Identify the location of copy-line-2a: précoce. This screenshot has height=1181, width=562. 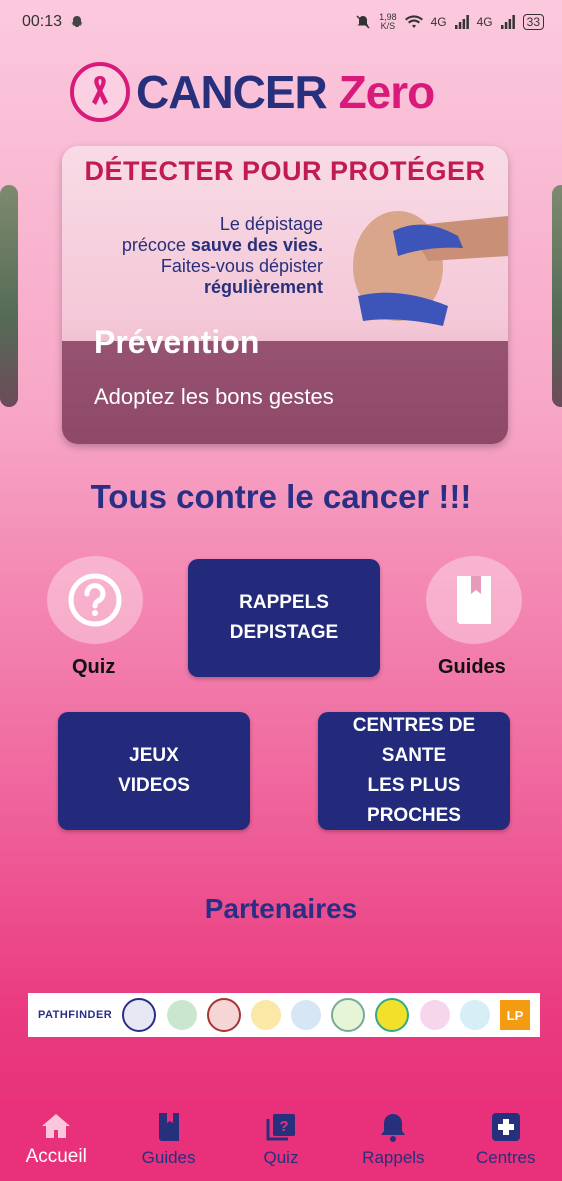
(156, 245).